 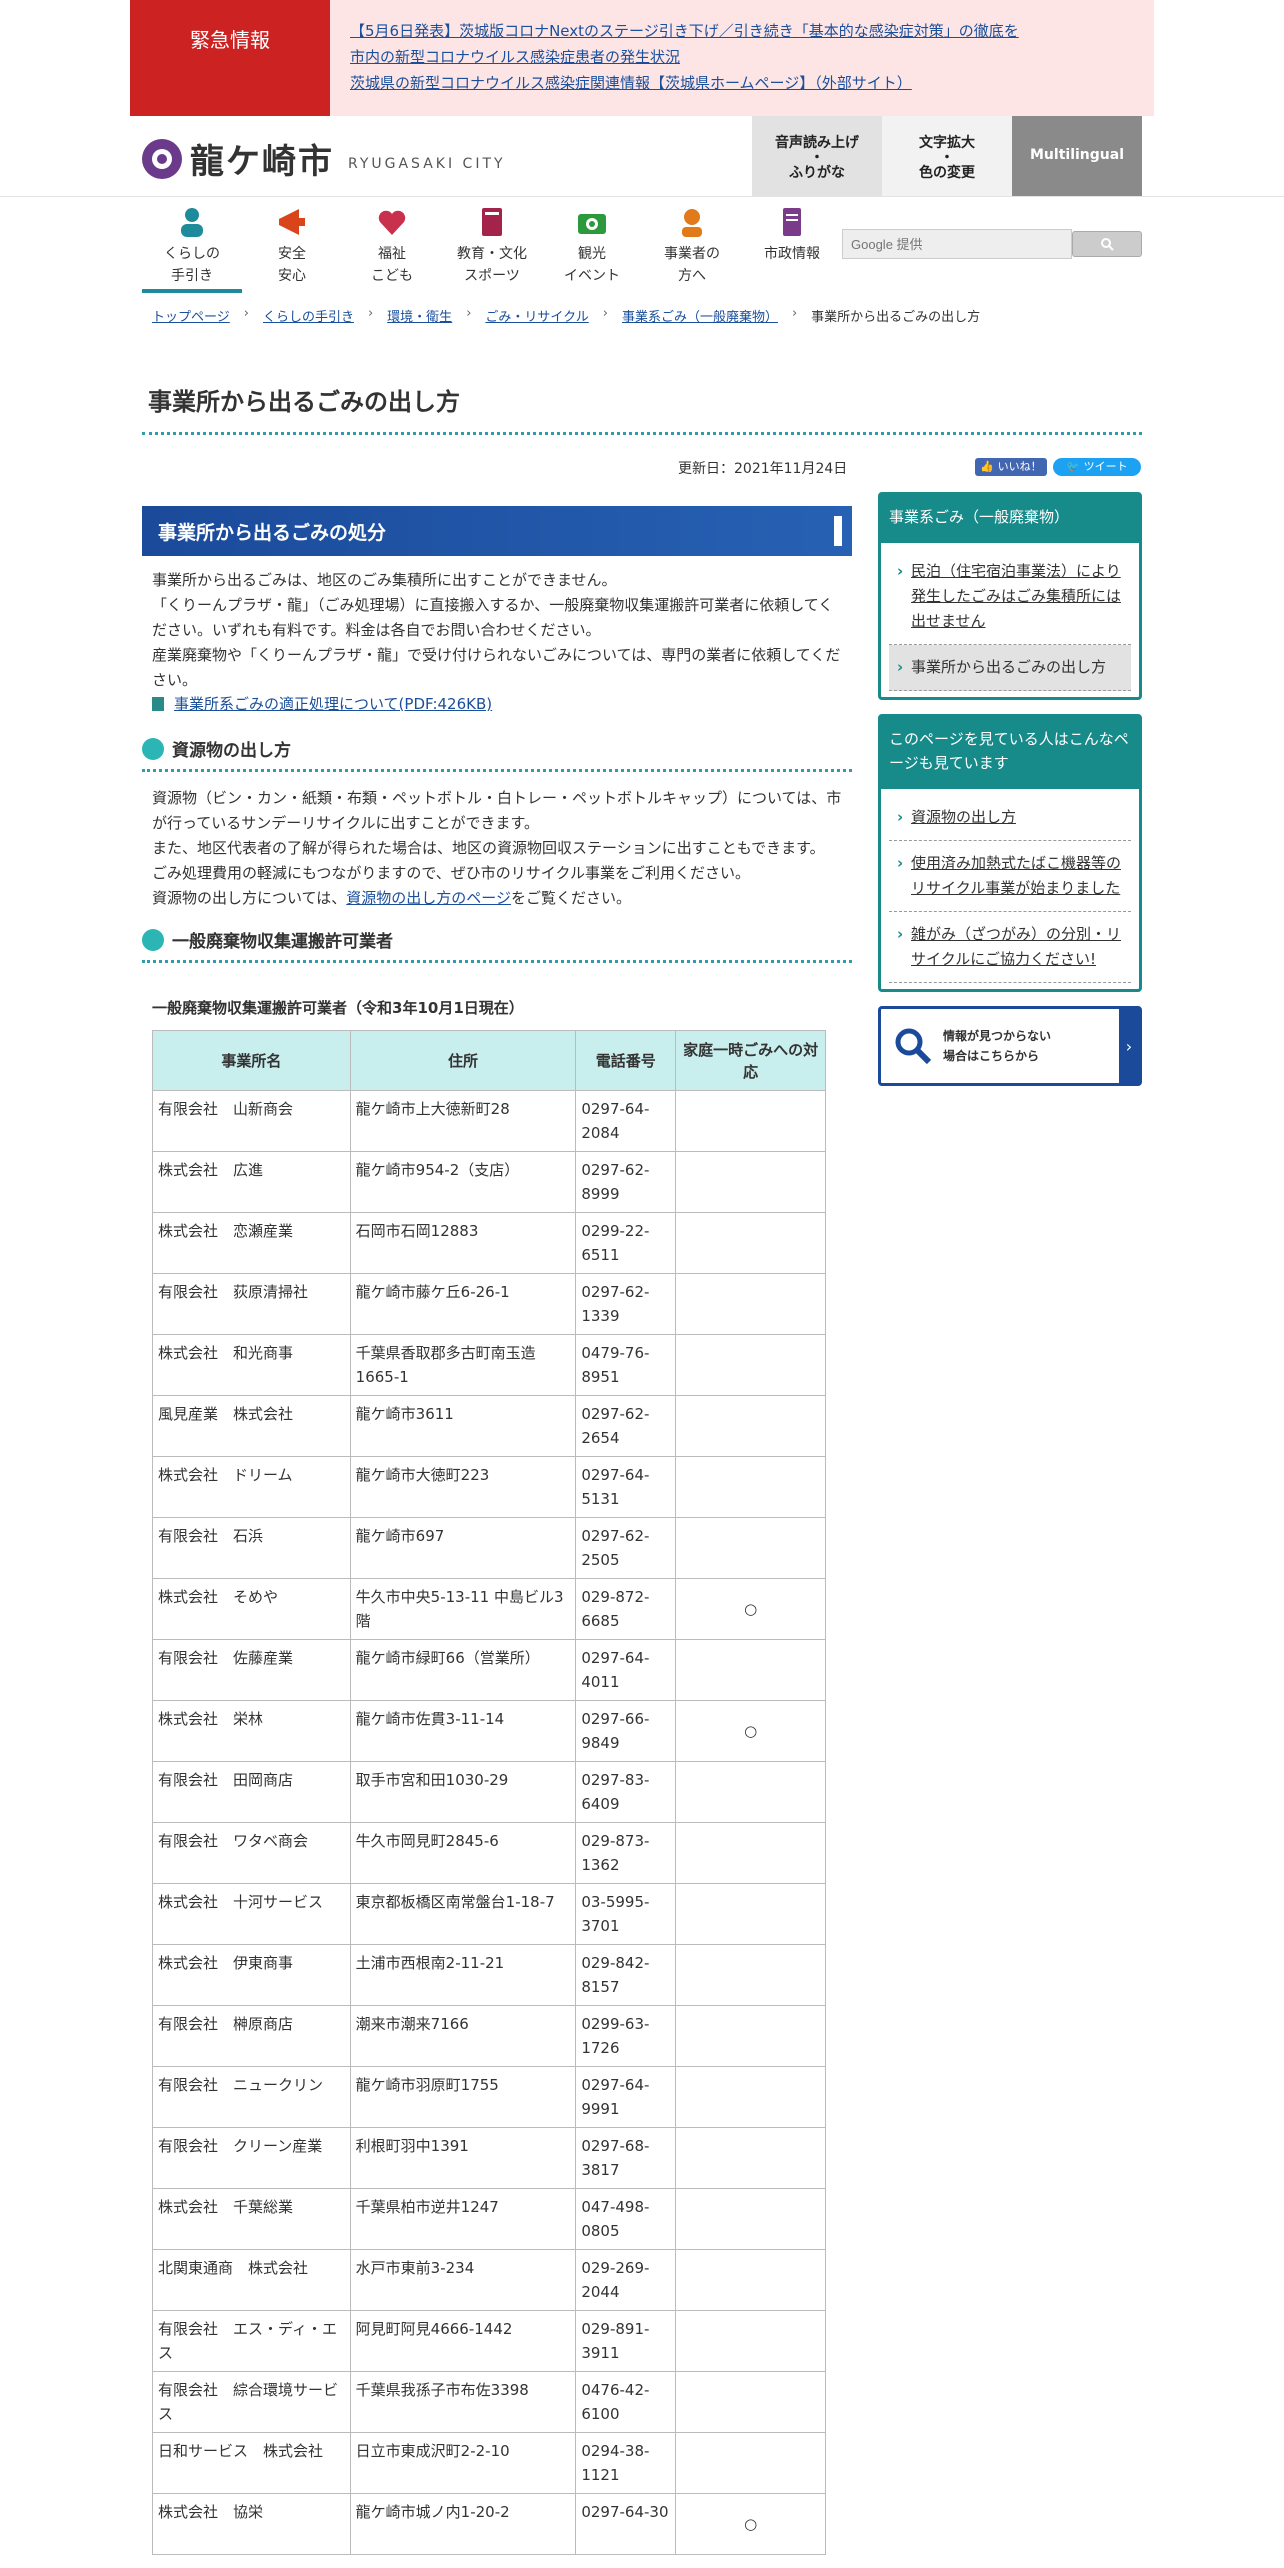 I want to click on table-row: 有限会社 ニュークリン 龍ケ崎市羽原町1755 0297-64-9991, so click(x=489, y=2097).